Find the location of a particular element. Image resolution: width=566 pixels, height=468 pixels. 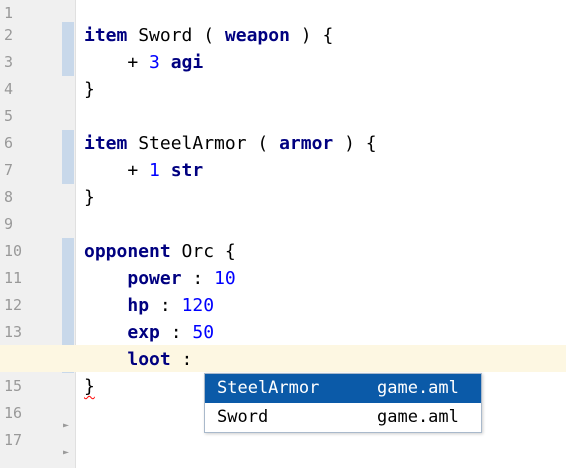

modifier-attribute: agi is located at coordinates (187, 62).